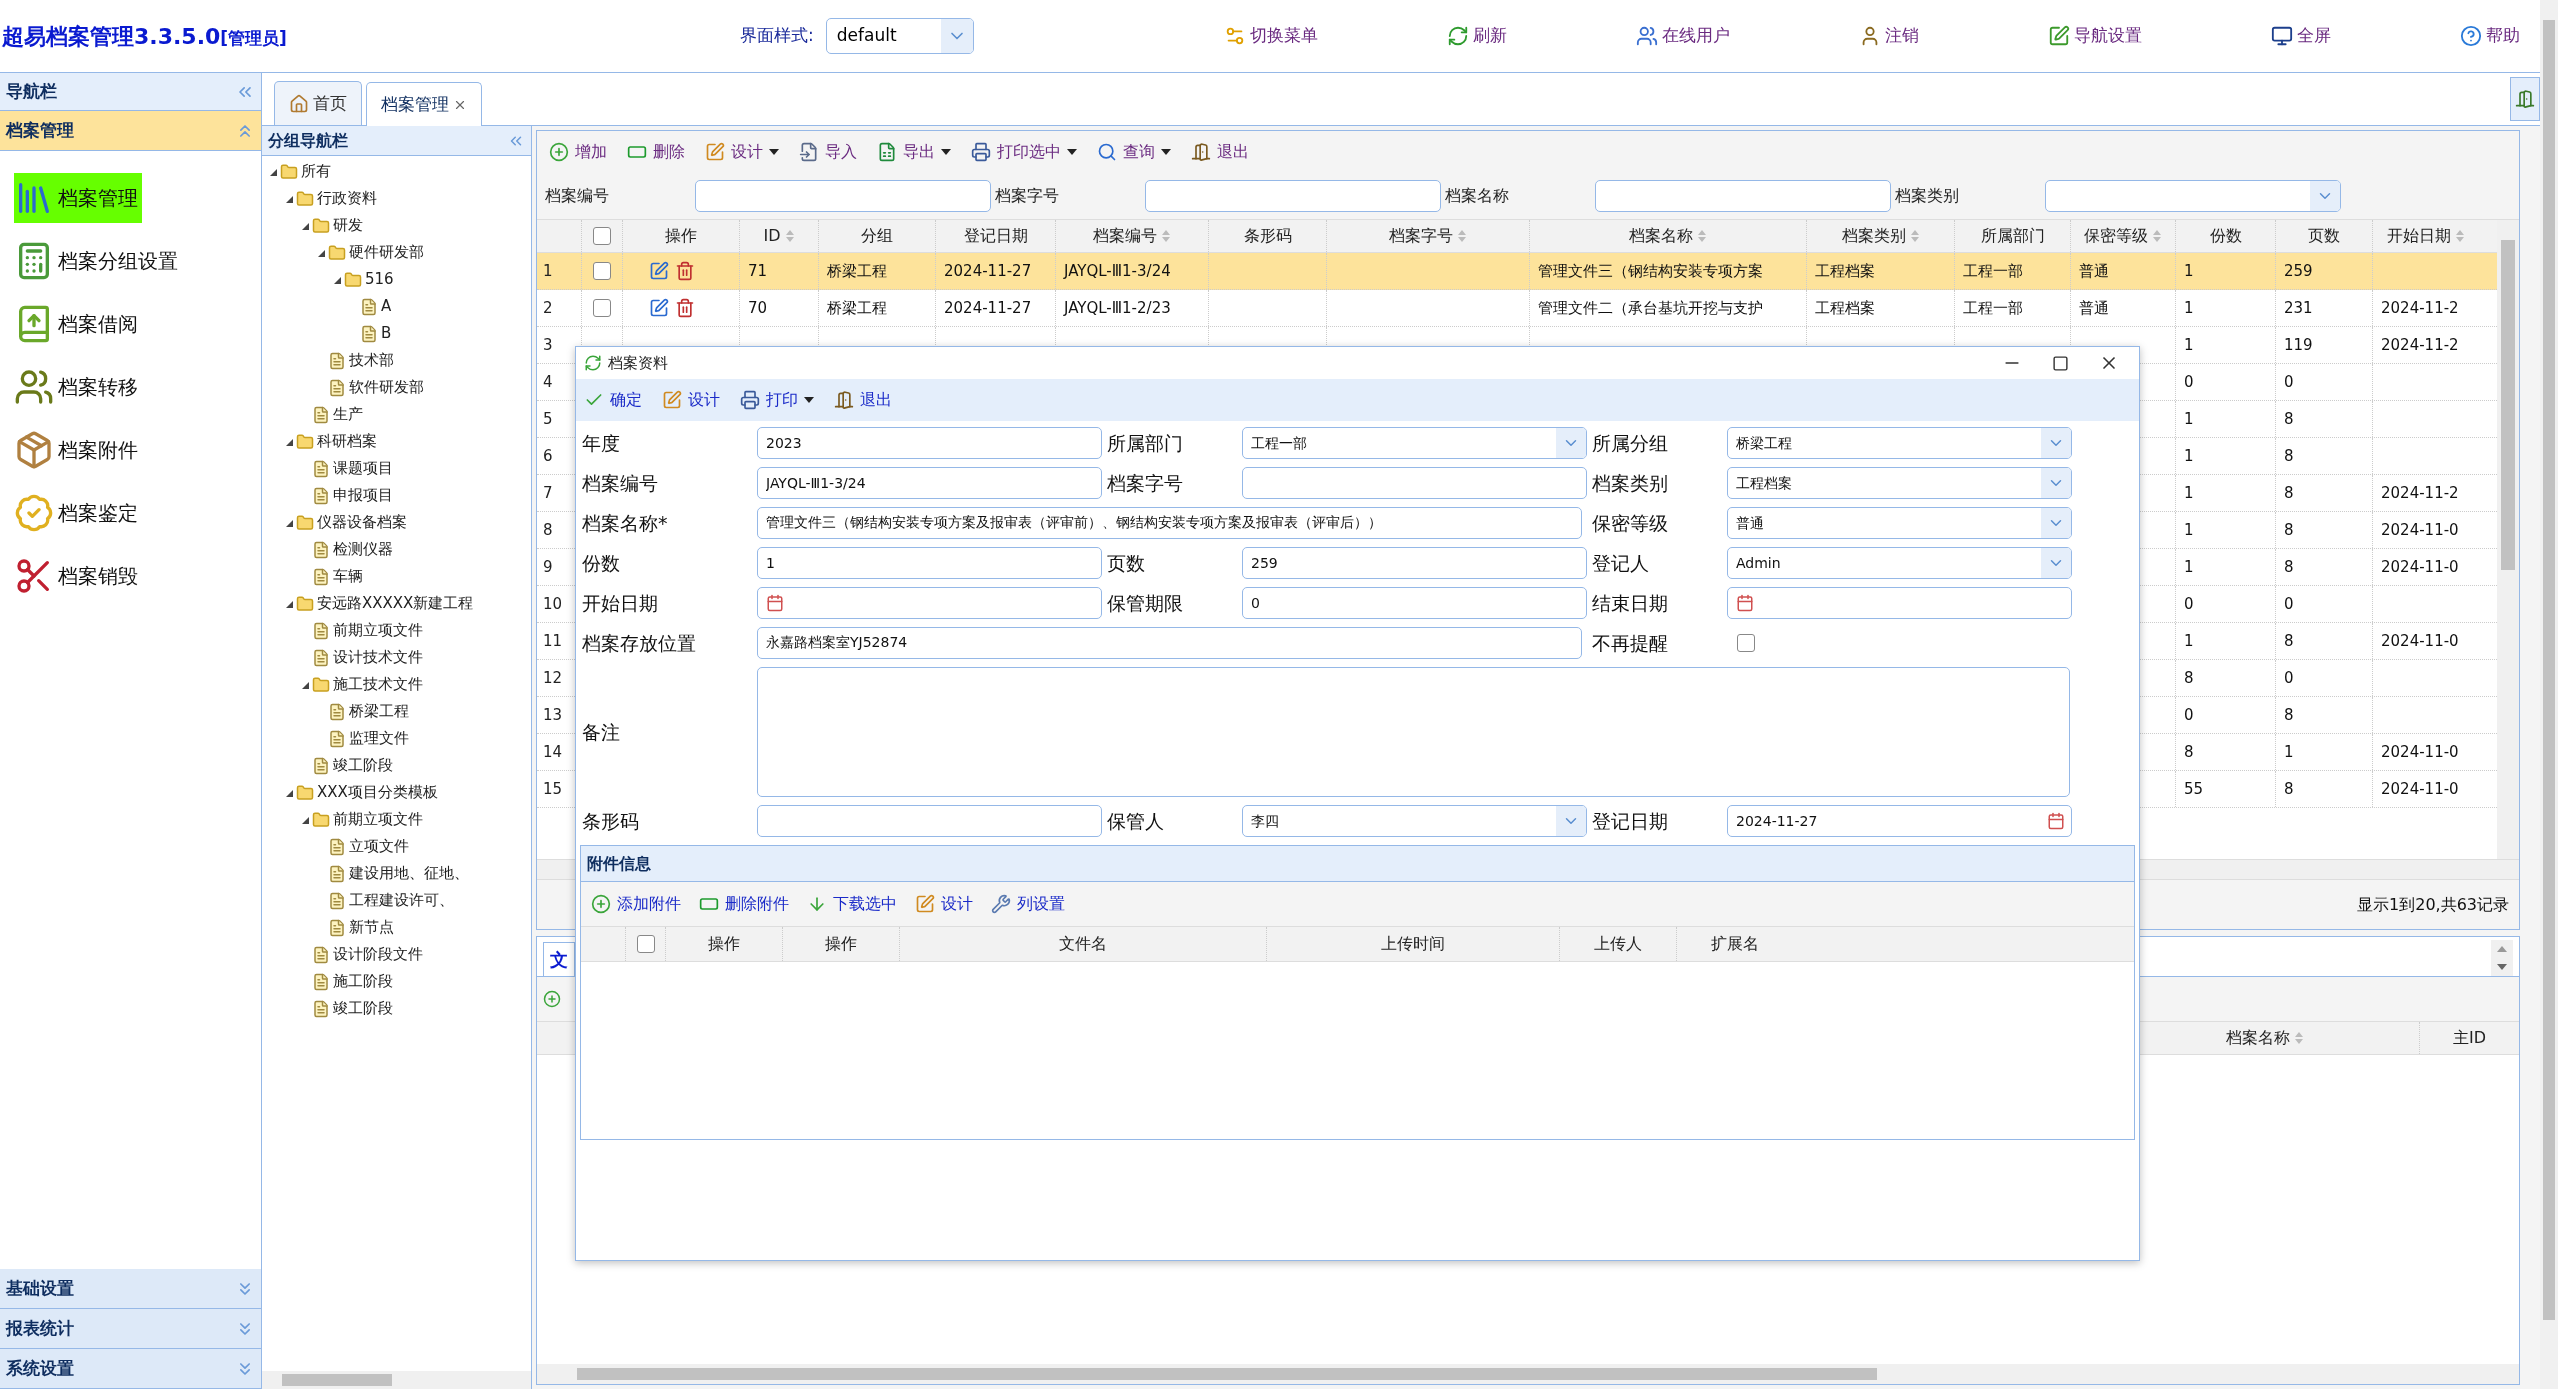 The image size is (2558, 1389). Describe the element at coordinates (40, 1288) in the screenshot. I see `section-title: 基础设置` at that location.